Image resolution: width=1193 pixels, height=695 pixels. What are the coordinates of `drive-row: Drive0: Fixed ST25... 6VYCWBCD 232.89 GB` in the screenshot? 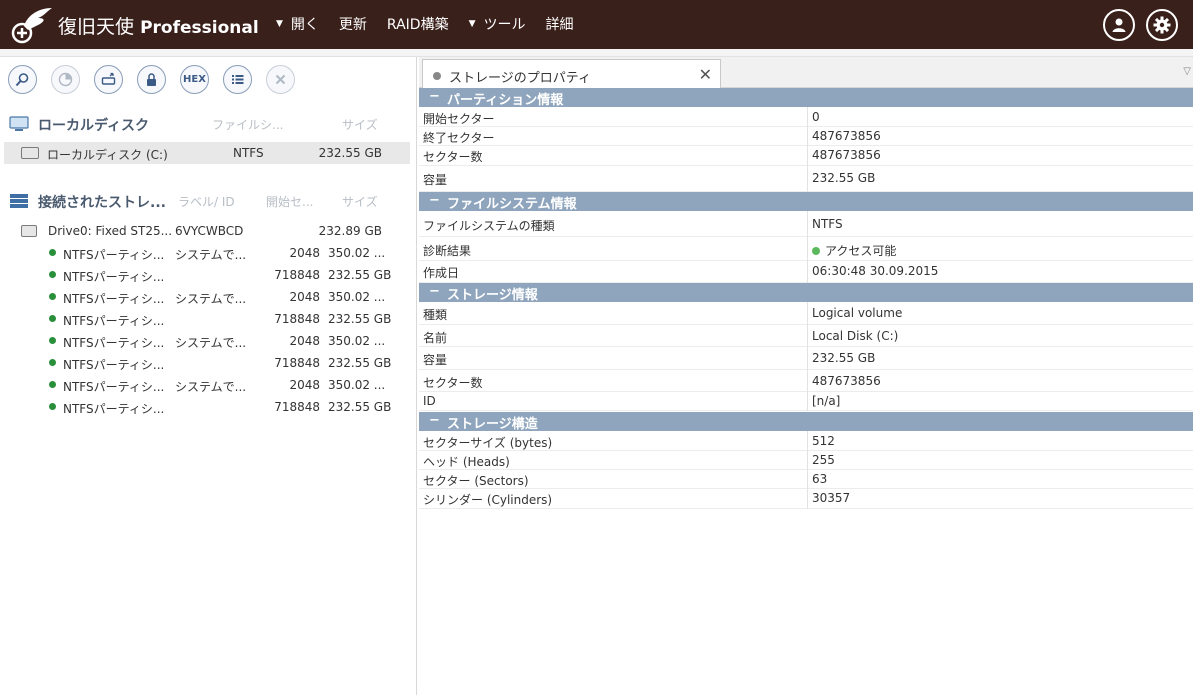 It's located at (207, 231).